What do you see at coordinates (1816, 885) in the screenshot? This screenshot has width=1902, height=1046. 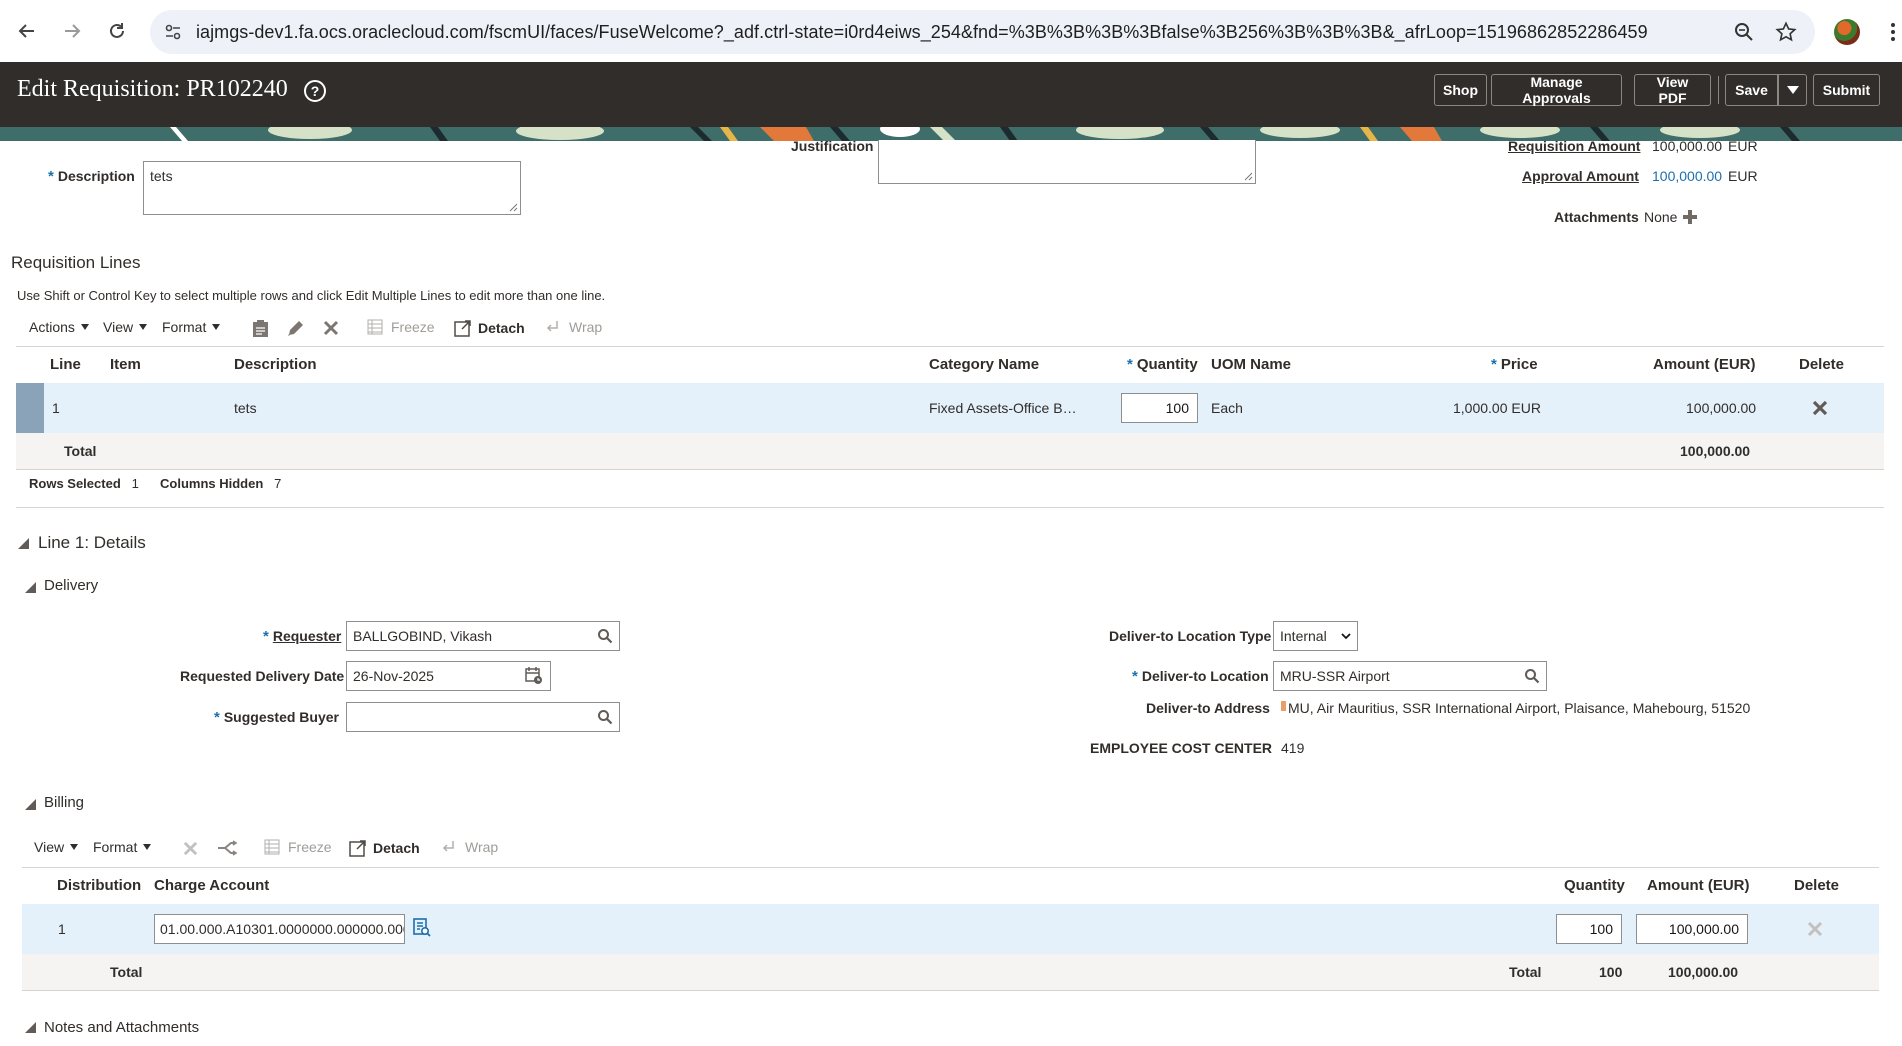 I see `col-billing-delete: Delete` at bounding box center [1816, 885].